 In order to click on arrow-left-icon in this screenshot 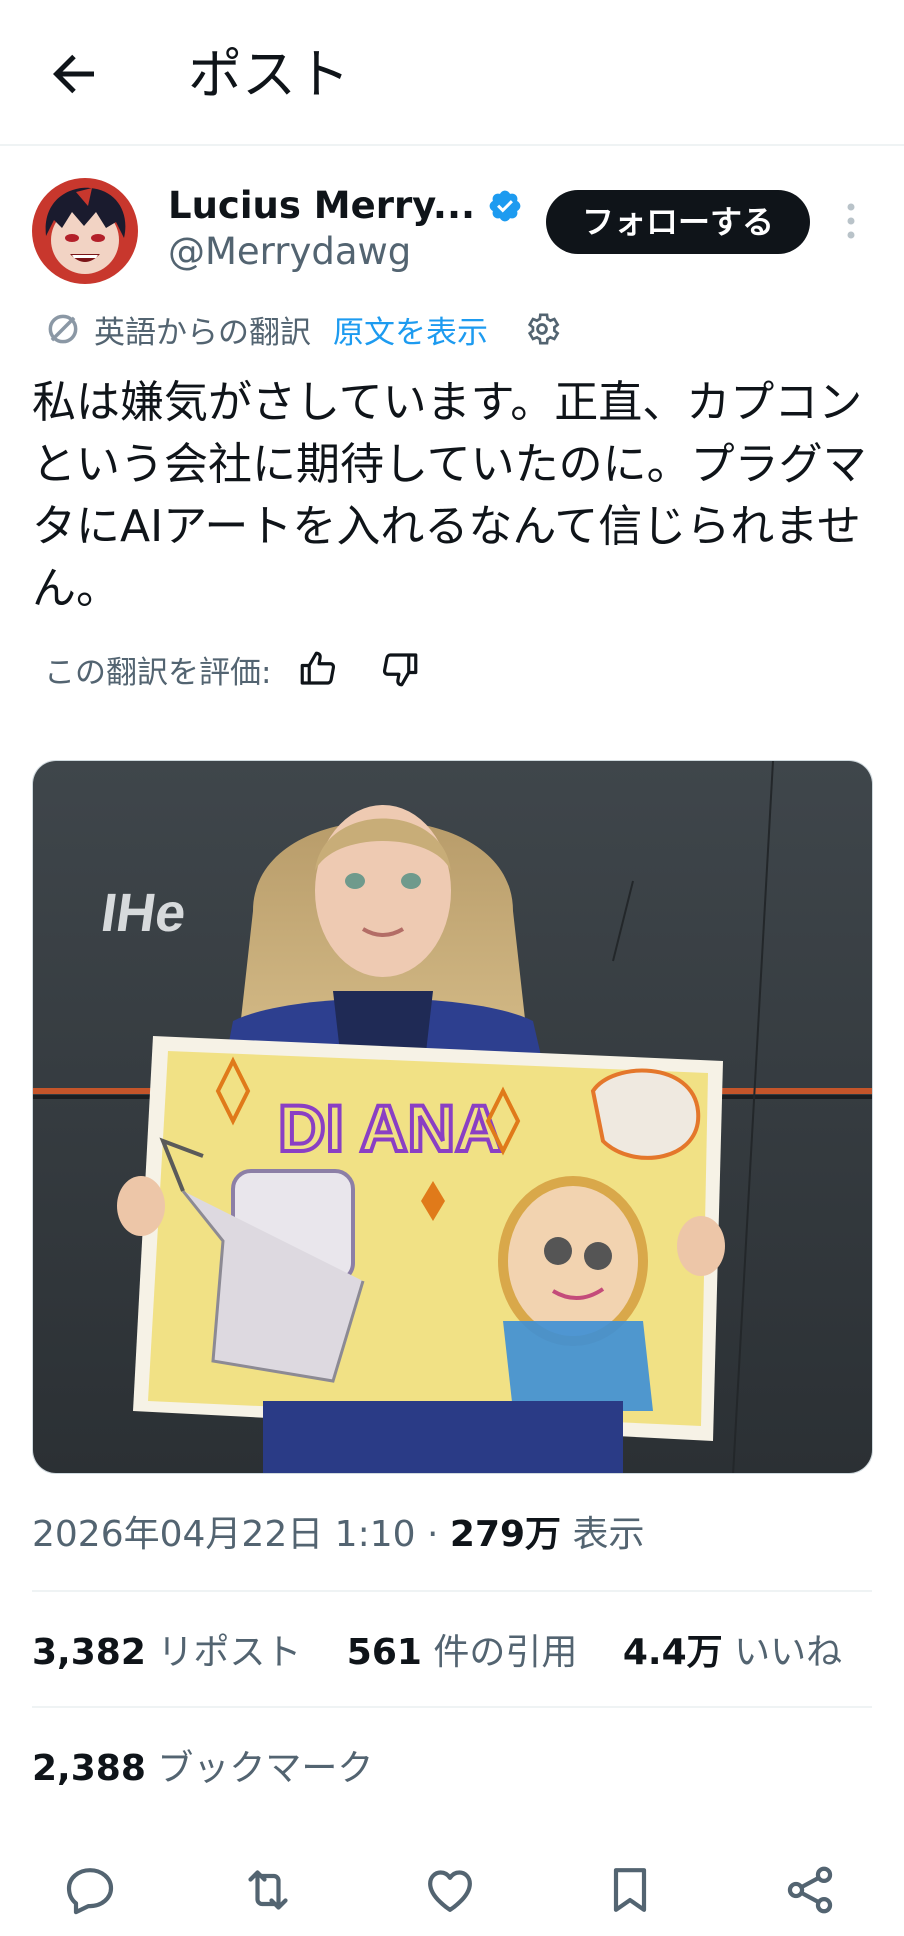, I will do `click(73, 74)`.